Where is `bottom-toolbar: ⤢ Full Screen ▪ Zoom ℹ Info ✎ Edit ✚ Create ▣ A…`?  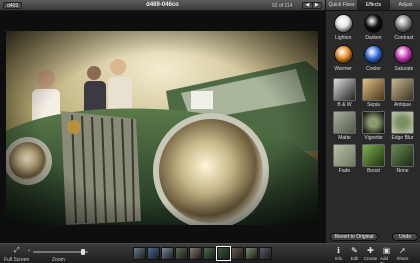
bottom-toolbar: ⤢ Full Screen ▪ Zoom ℹ Info ✎ Edit ✚ Create ▣ A… is located at coordinates (210, 253).